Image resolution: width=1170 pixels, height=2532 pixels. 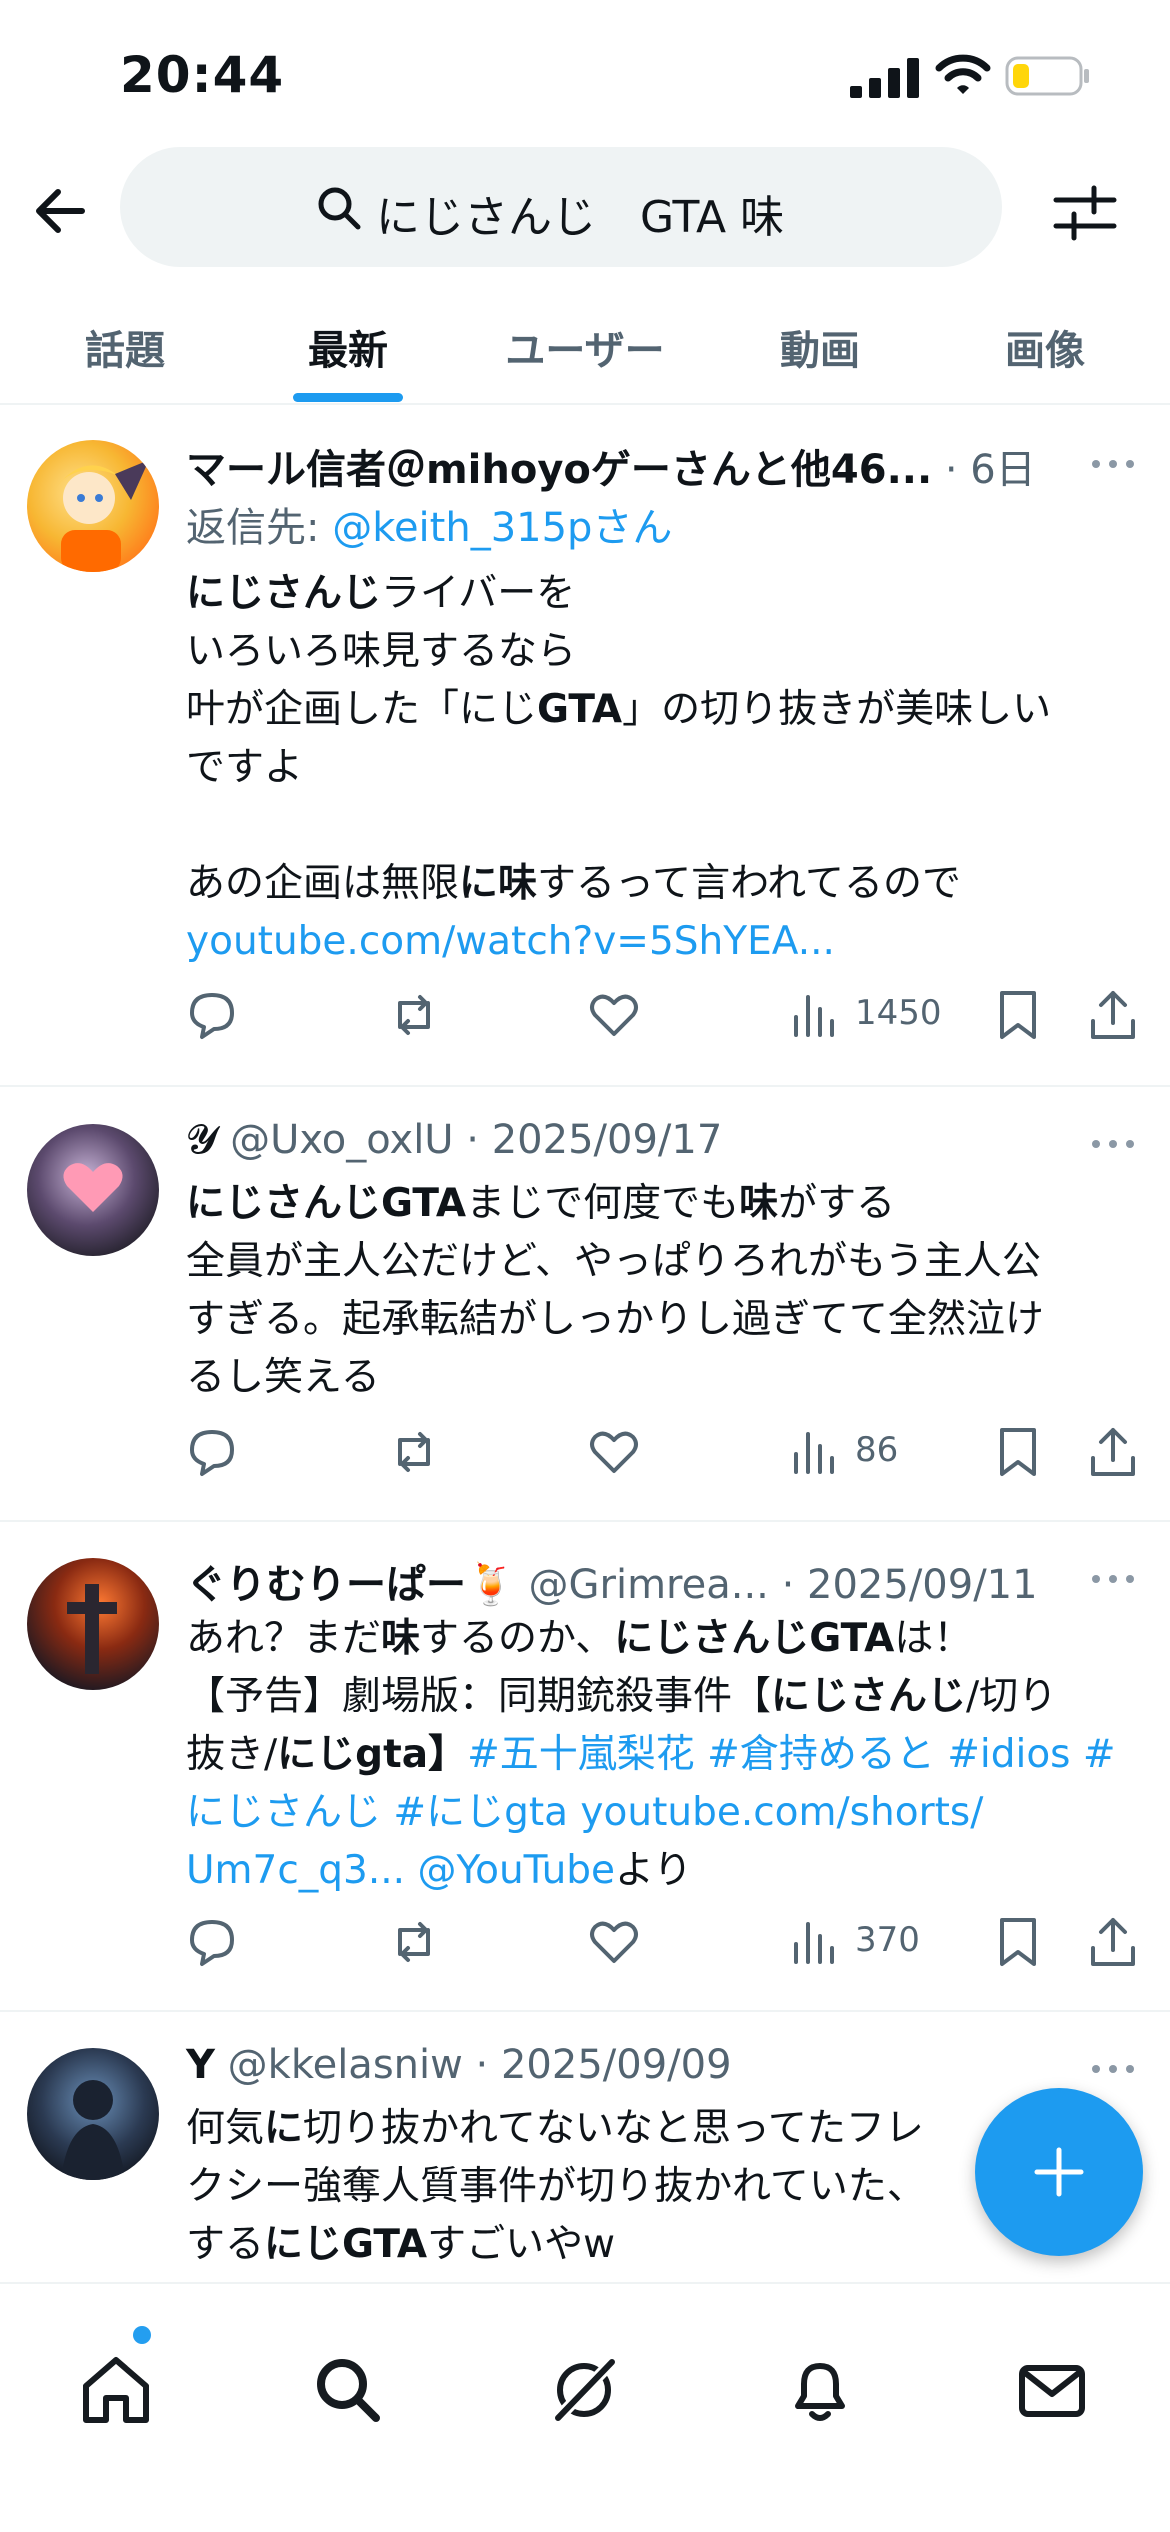 I want to click on text: あれ？まだ, so click(x=284, y=1638).